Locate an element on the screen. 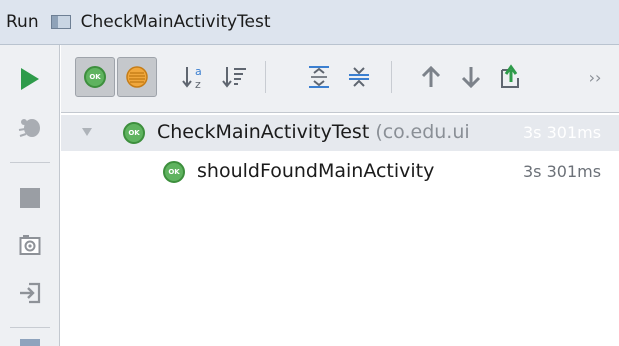 The height and width of the screenshot is (346, 619). previous-icon is located at coordinates (431, 76).